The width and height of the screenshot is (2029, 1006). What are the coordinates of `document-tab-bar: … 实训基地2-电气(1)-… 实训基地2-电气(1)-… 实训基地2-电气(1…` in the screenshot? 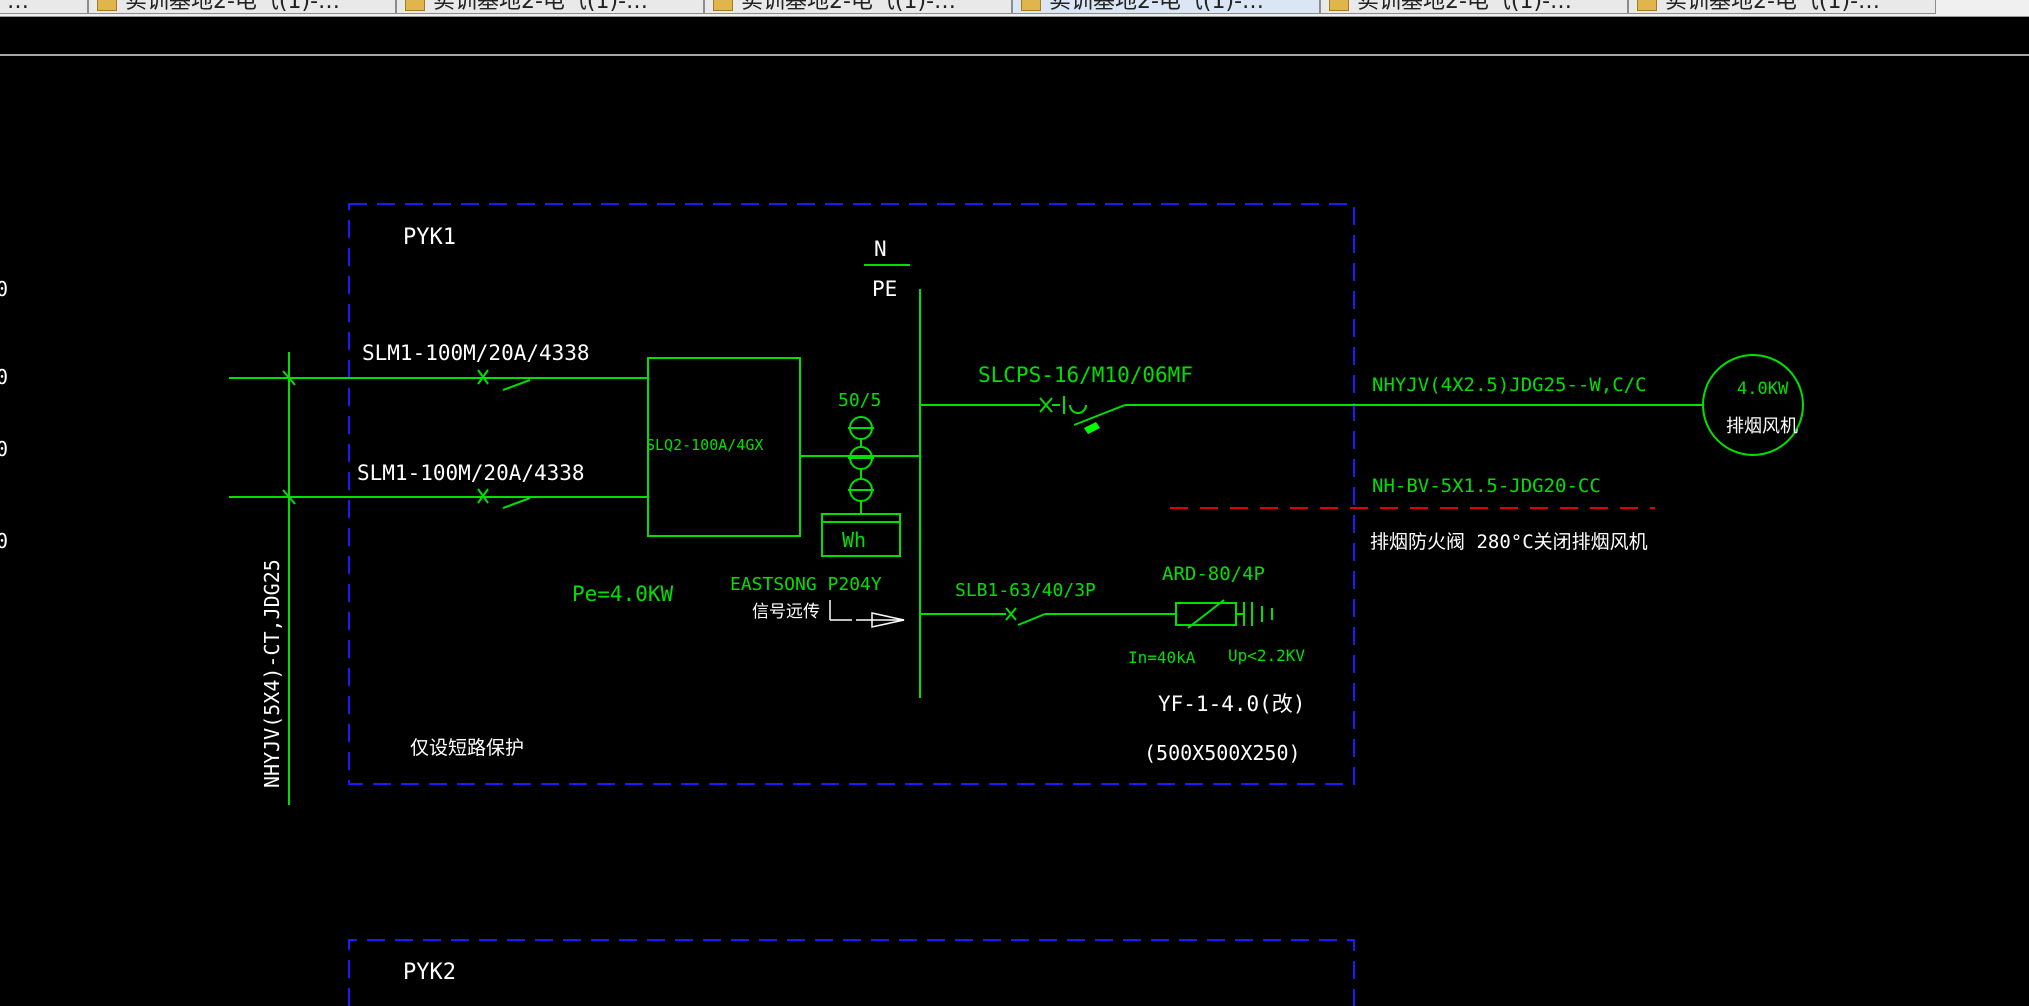 It's located at (1014, 8).